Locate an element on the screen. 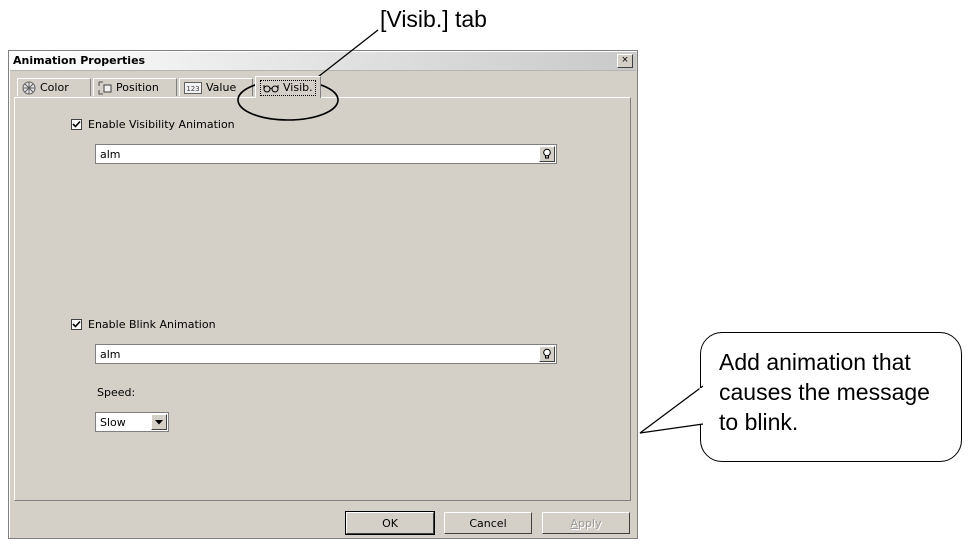 The width and height of the screenshot is (971, 546). blink-callout-line-2: causes the message is located at coordinates (824, 392).